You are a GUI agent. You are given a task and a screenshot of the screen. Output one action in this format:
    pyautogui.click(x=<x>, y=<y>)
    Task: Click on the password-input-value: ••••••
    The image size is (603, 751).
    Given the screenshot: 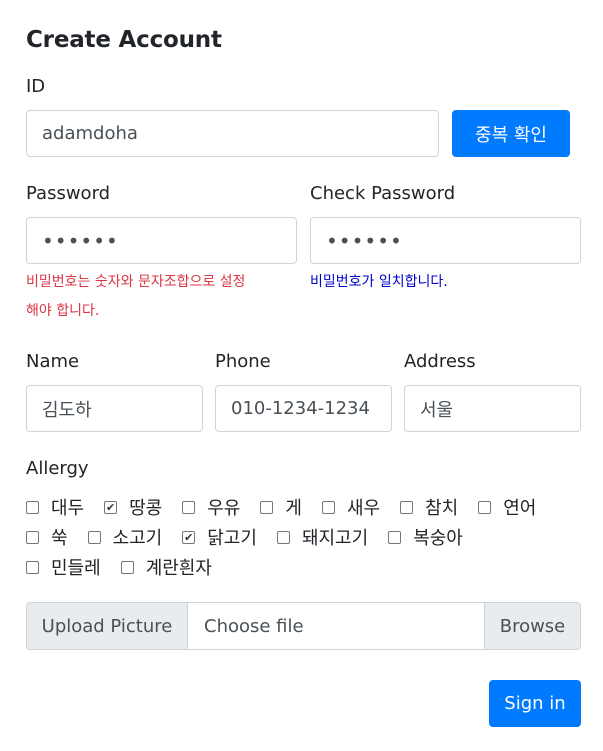 What is the action you would take?
    pyautogui.click(x=80, y=240)
    